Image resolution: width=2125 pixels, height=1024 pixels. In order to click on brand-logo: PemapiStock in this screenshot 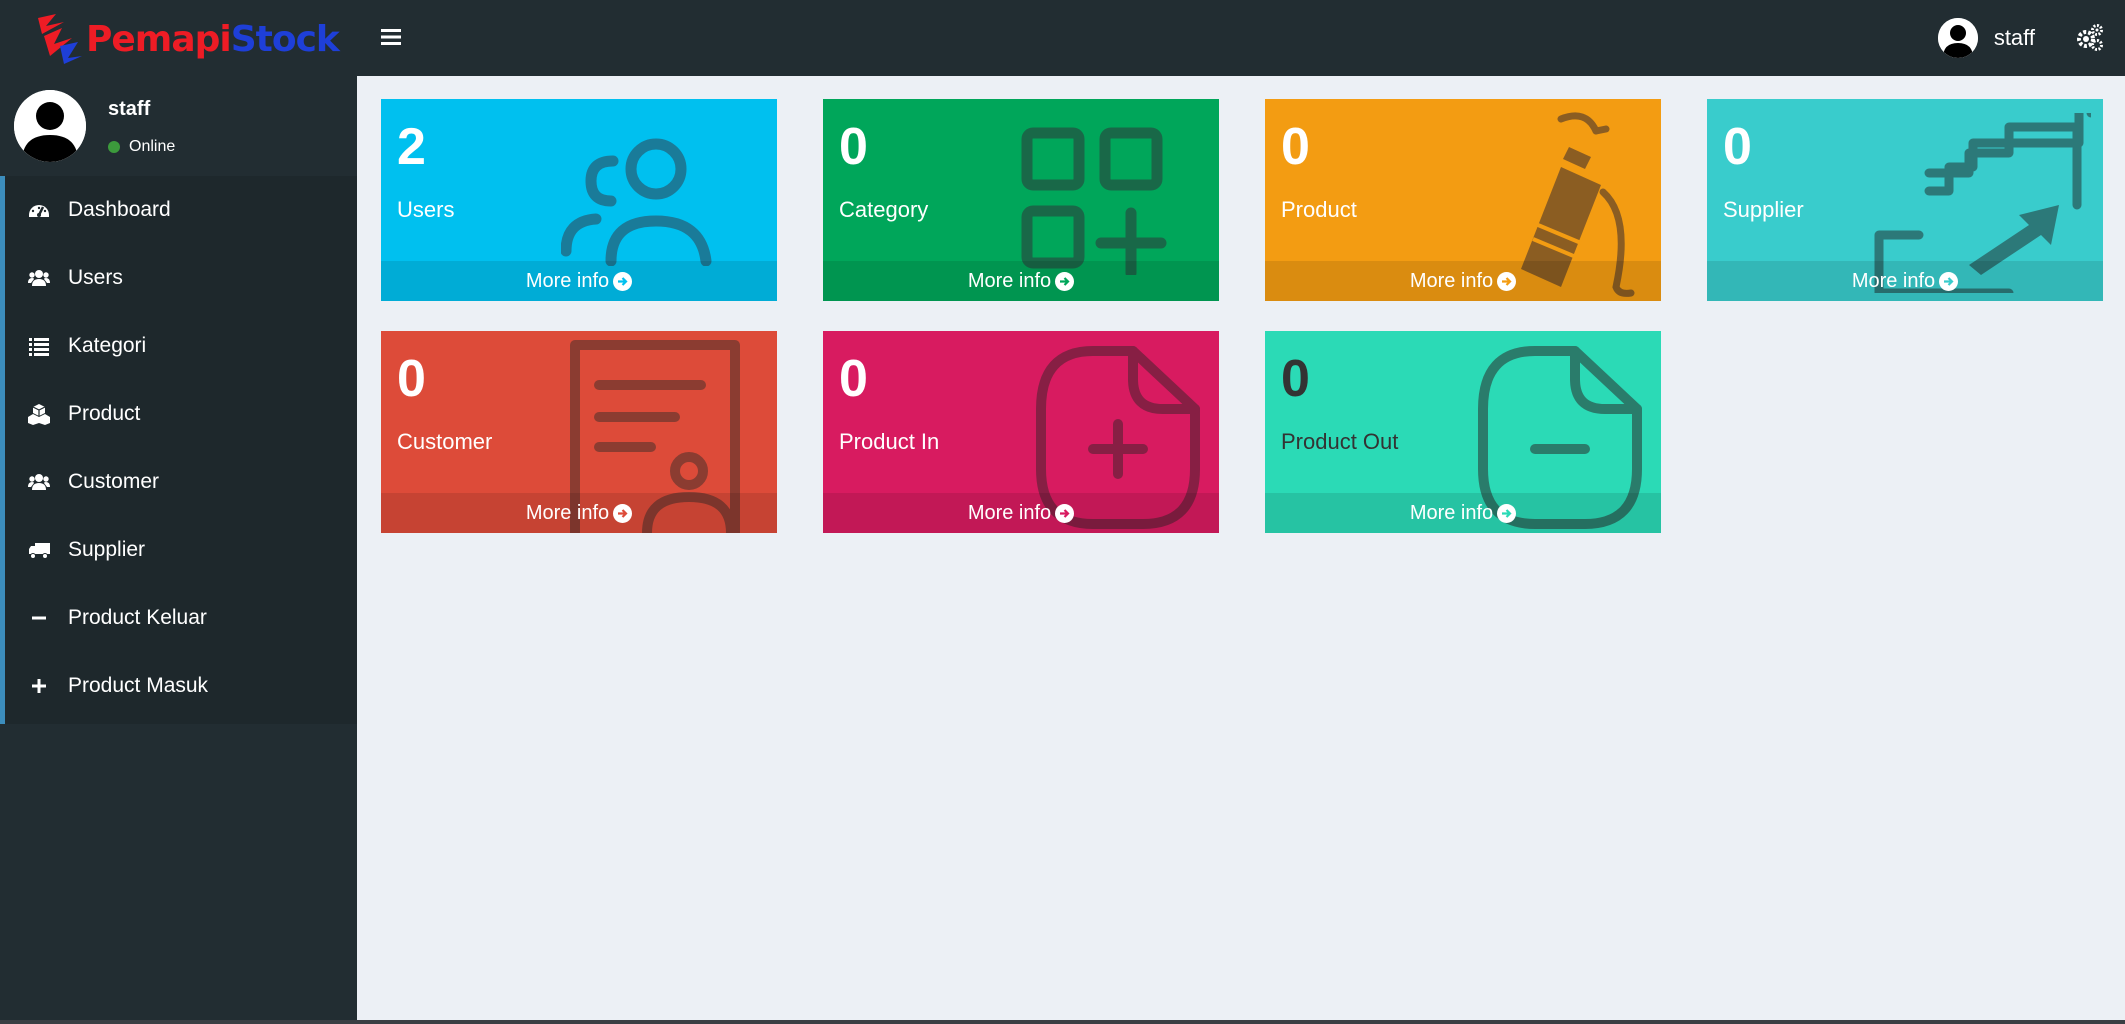, I will do `click(194, 39)`.